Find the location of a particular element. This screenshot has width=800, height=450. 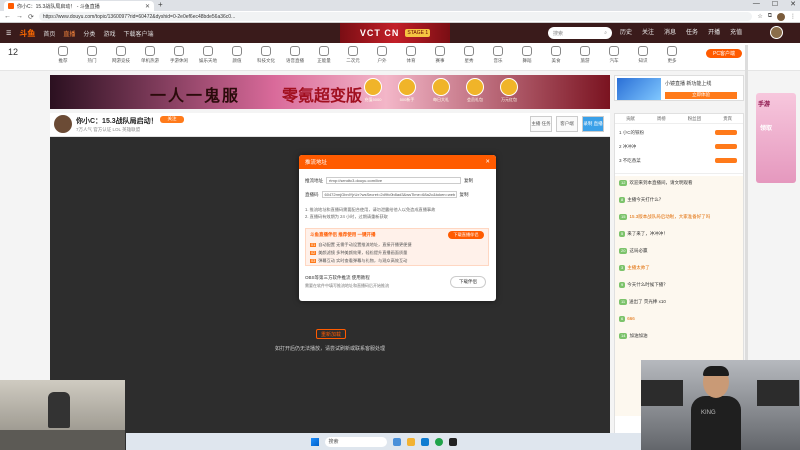

star-icon: ☆ is located at coordinates (759, 16).